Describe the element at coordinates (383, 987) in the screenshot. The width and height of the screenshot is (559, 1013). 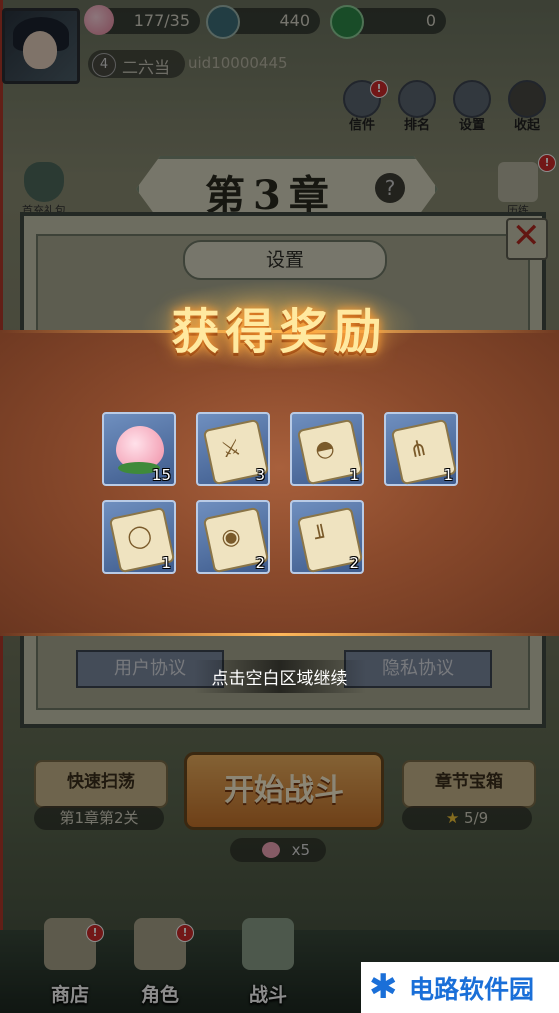
I see `watermark-logo-icon: ✱` at that location.